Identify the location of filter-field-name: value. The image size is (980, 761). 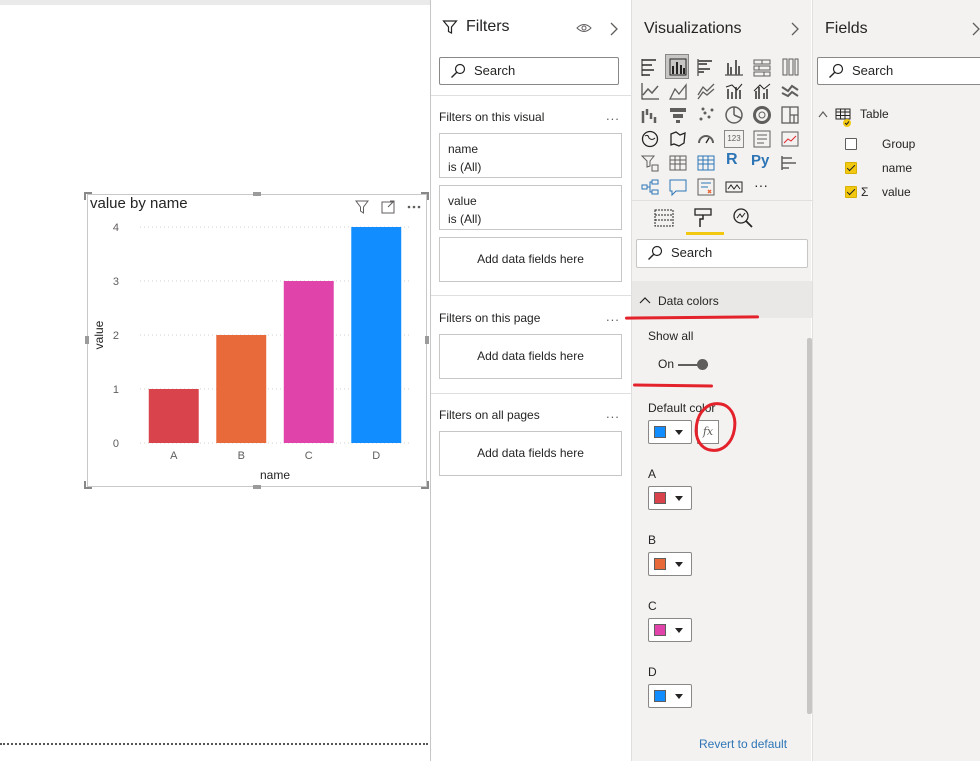
(462, 201).